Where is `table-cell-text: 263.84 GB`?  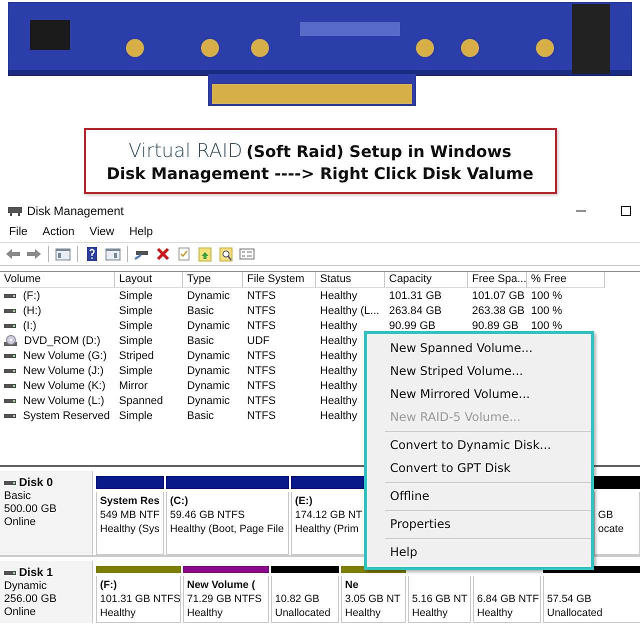
table-cell-text: 263.84 GB is located at coordinates (415, 310).